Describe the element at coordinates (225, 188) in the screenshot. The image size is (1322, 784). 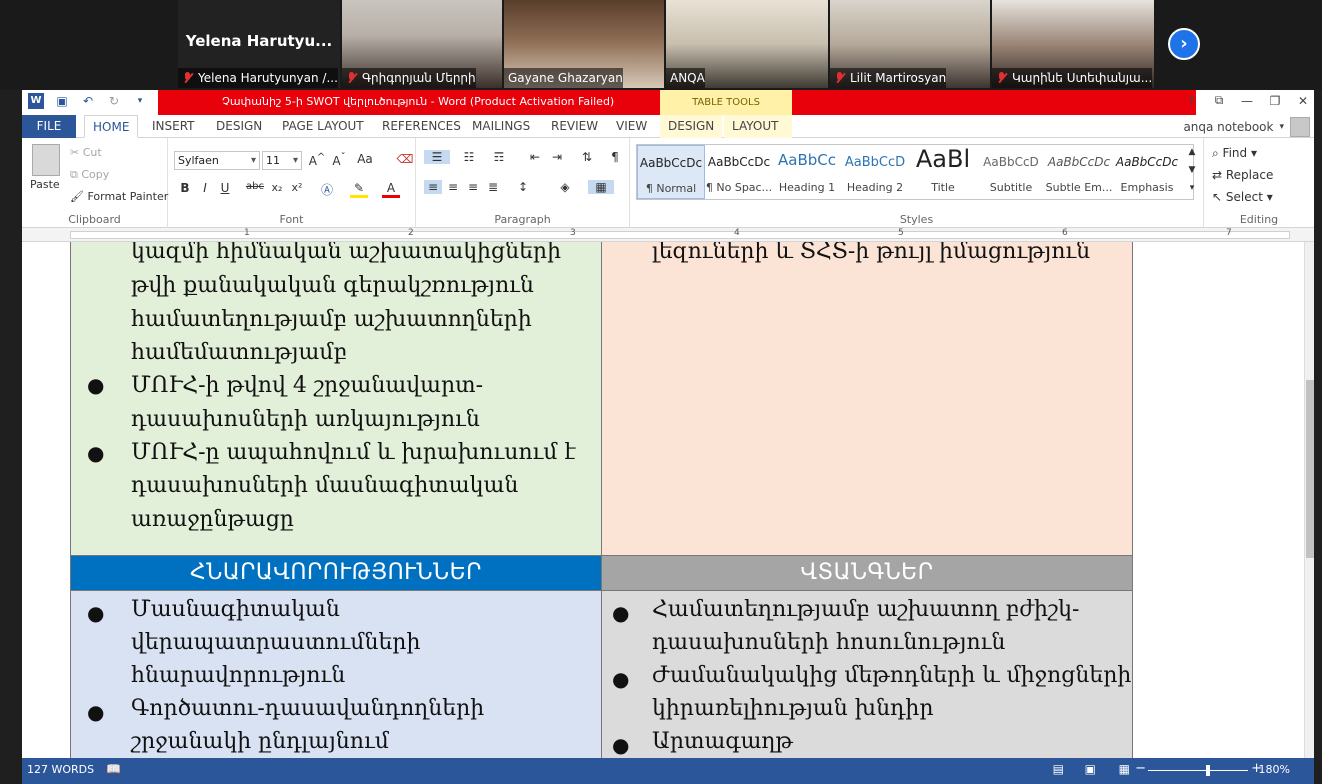
I see `underline-icon: U` at that location.